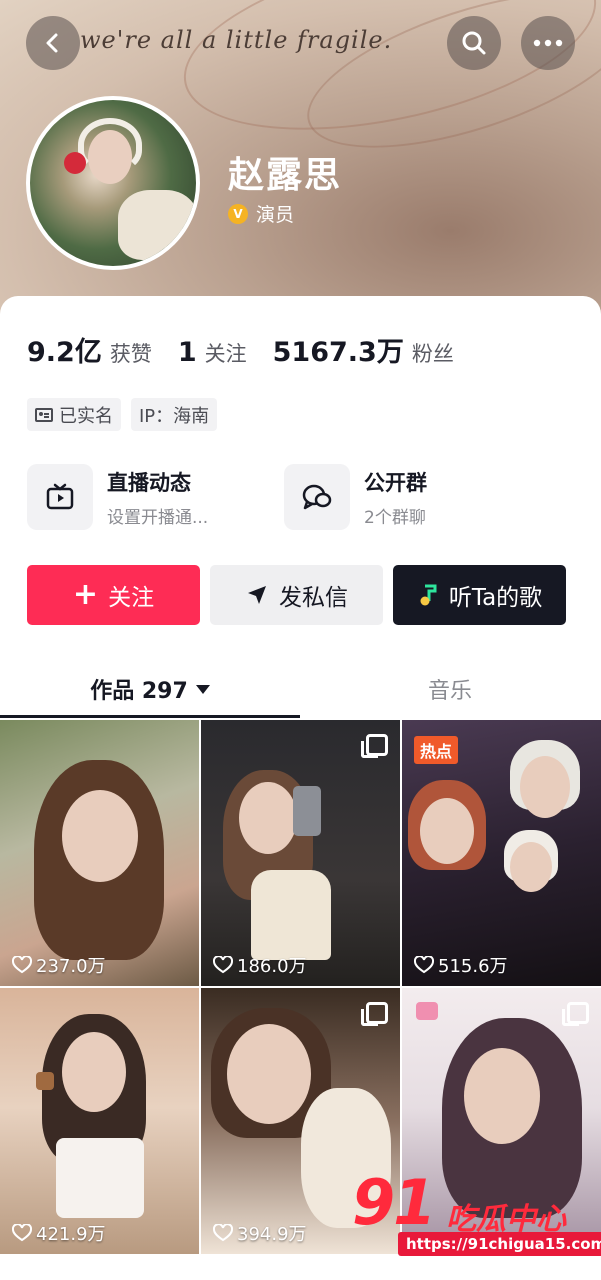 Image resolution: width=601 pixels, height=1280 pixels. I want to click on search-icon, so click(474, 43).